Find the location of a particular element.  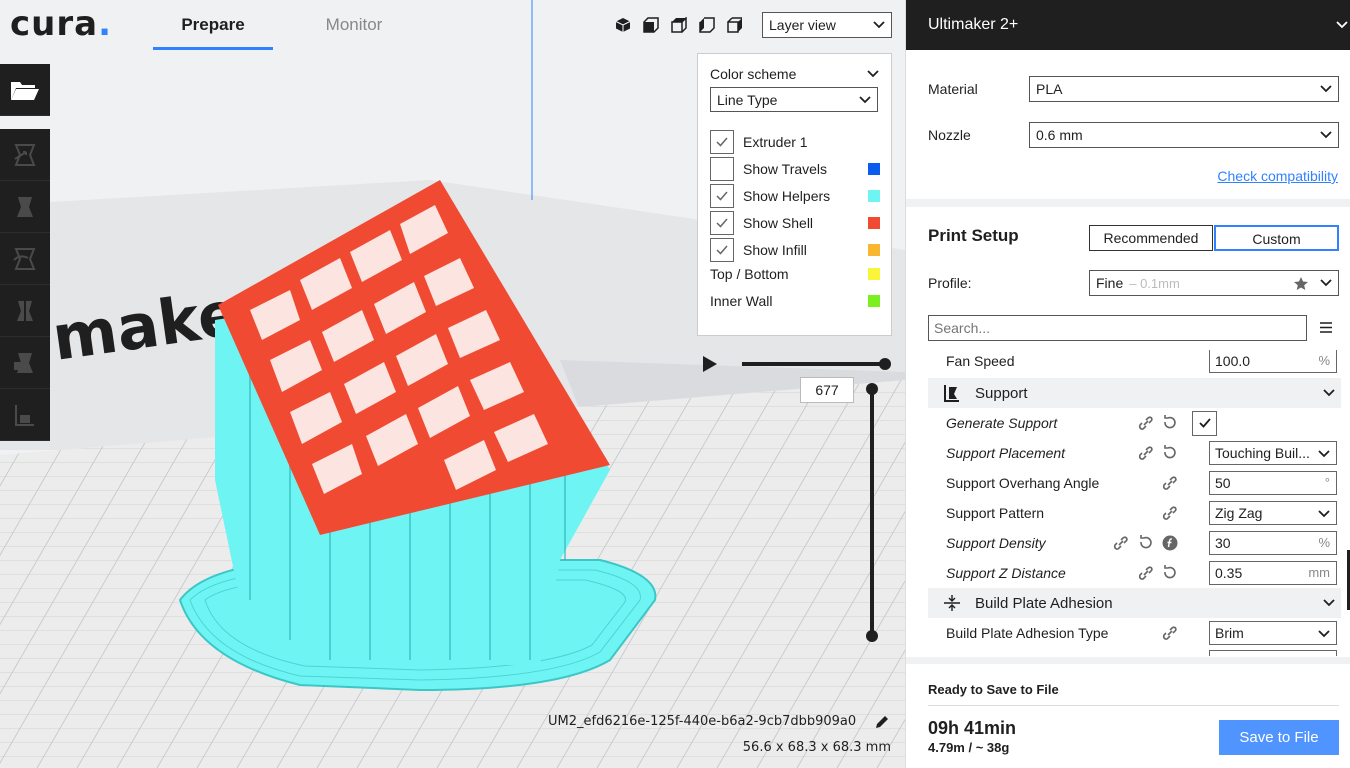

left-toolbar is located at coordinates (25, 252).